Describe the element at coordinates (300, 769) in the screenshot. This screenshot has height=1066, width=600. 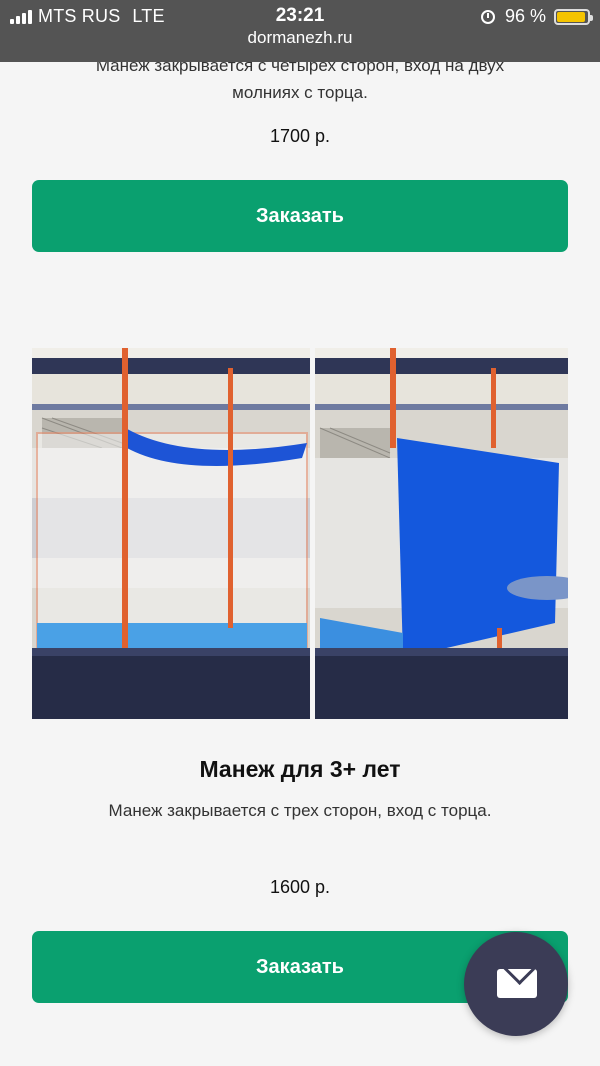
I see `product-title: Манеж для 3+ лет` at that location.